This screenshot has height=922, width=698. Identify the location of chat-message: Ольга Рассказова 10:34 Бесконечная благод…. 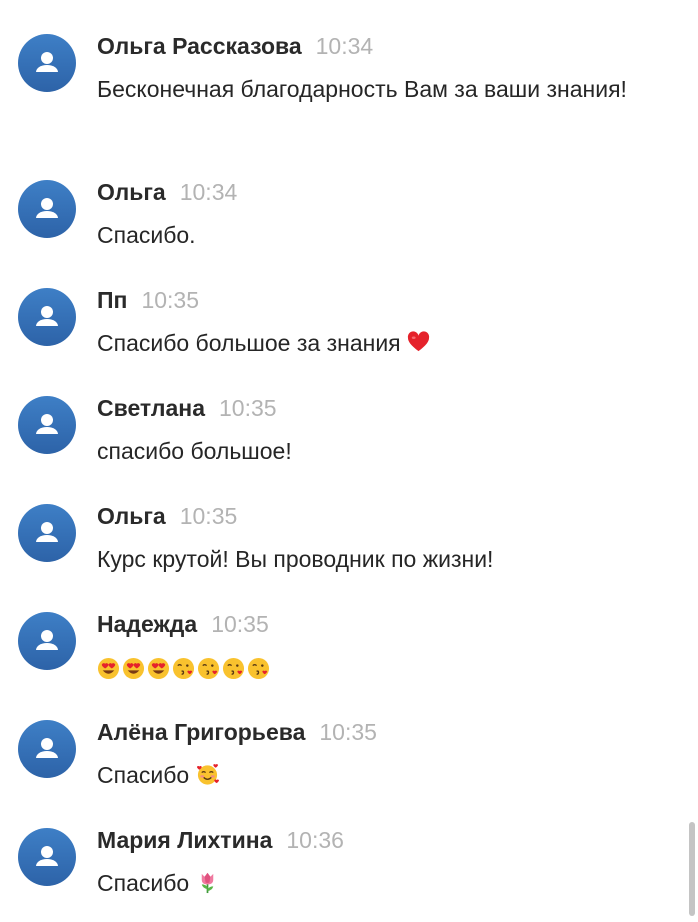
(348, 88).